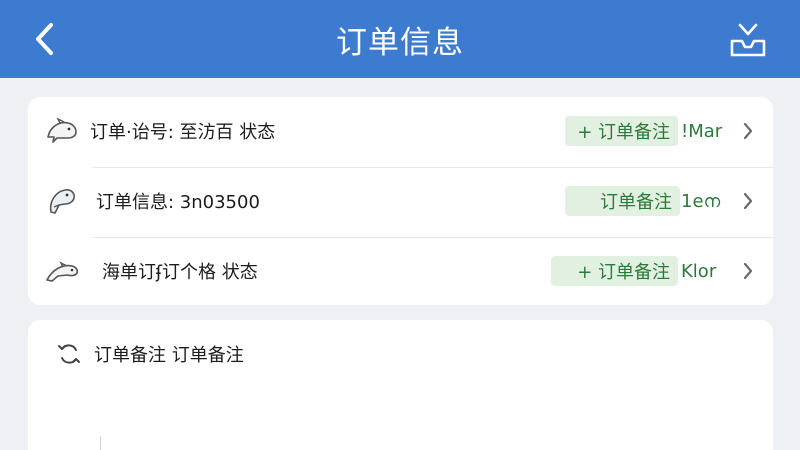  I want to click on order-note-tag: 订单备注, so click(622, 201).